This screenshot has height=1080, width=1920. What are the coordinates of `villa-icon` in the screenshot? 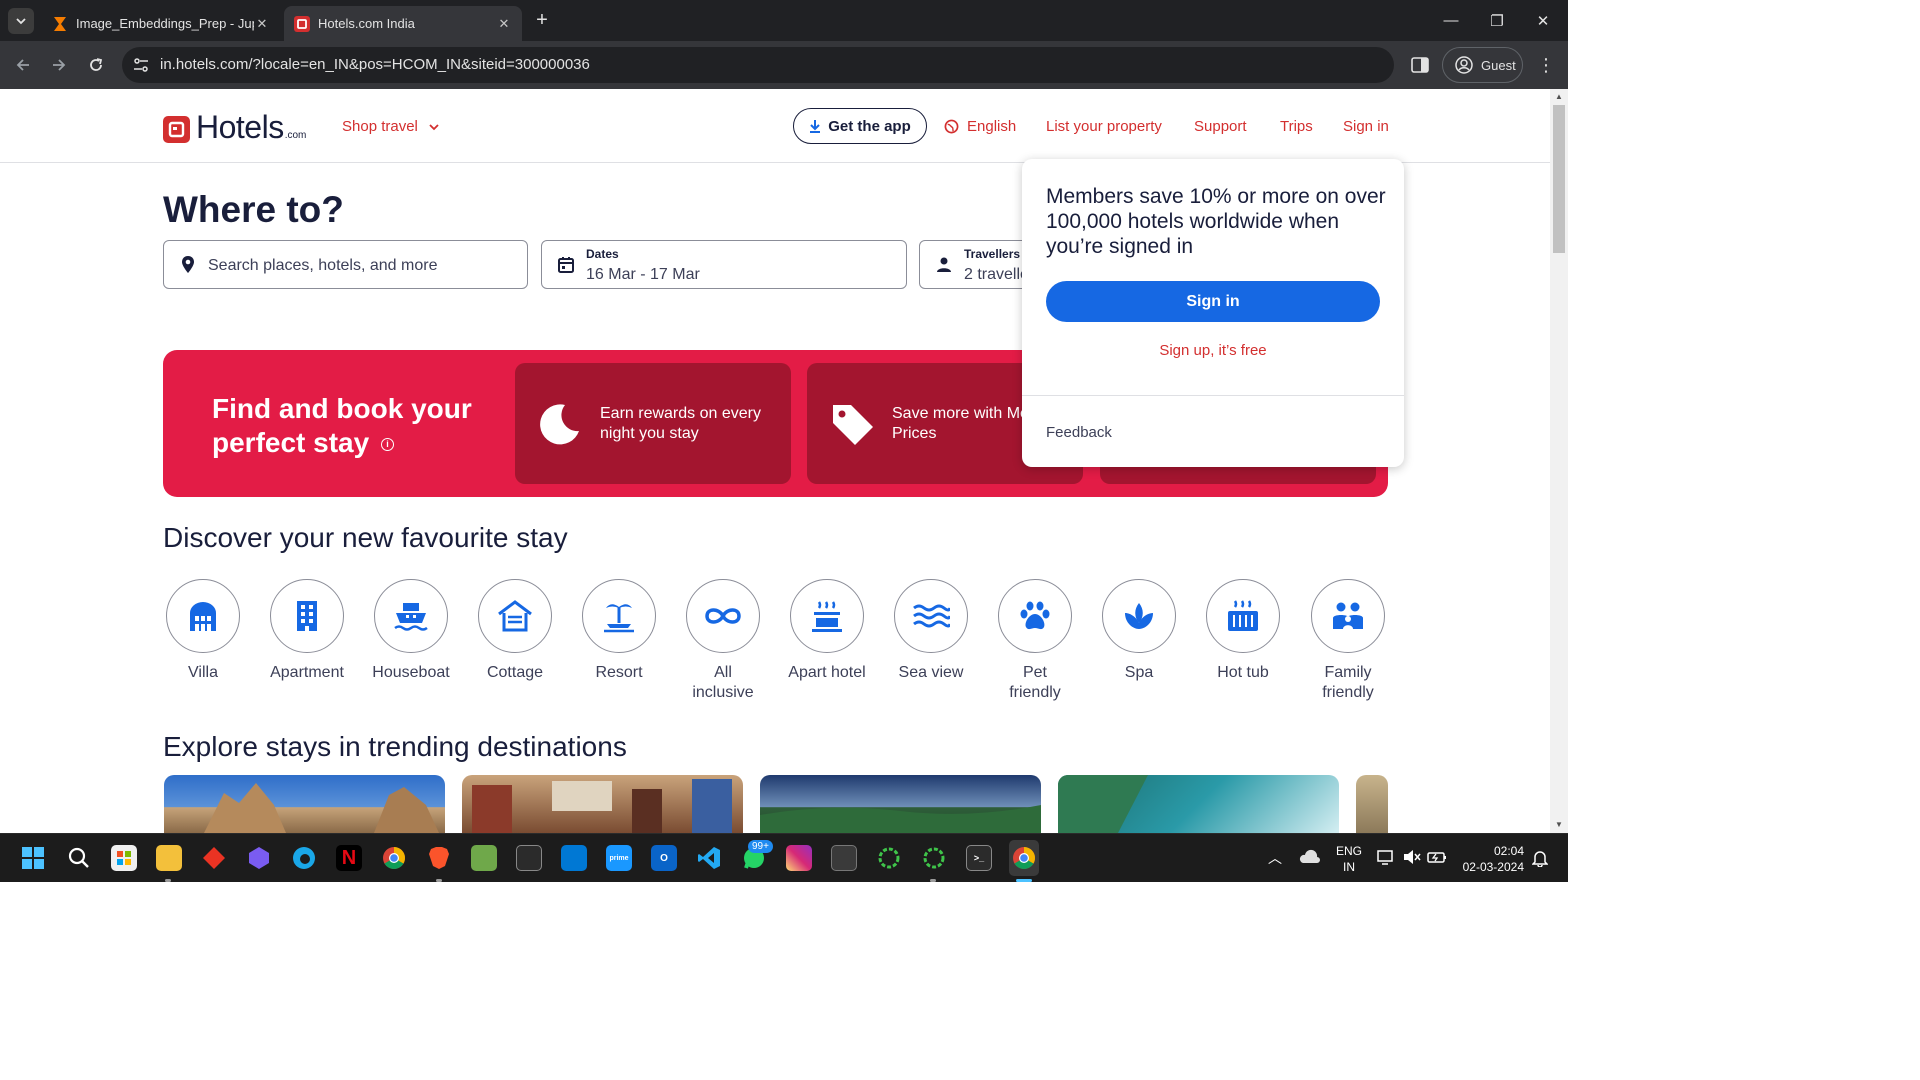 It's located at (203, 616).